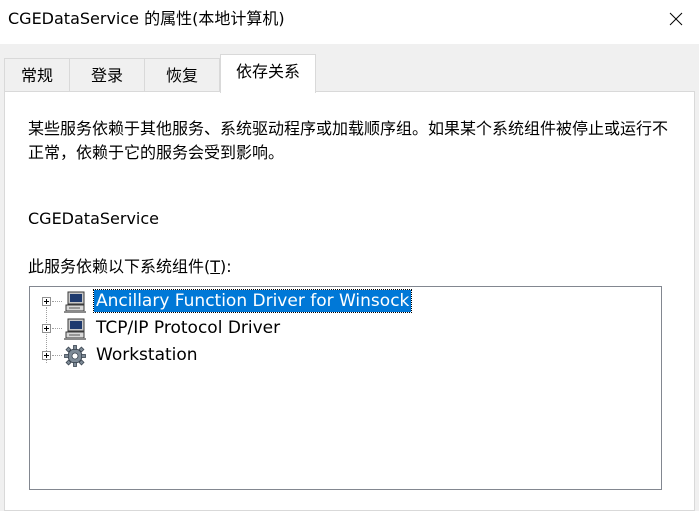 The width and height of the screenshot is (699, 511). What do you see at coordinates (215, 266) in the screenshot?
I see `depends-on-label-accelerator: T` at bounding box center [215, 266].